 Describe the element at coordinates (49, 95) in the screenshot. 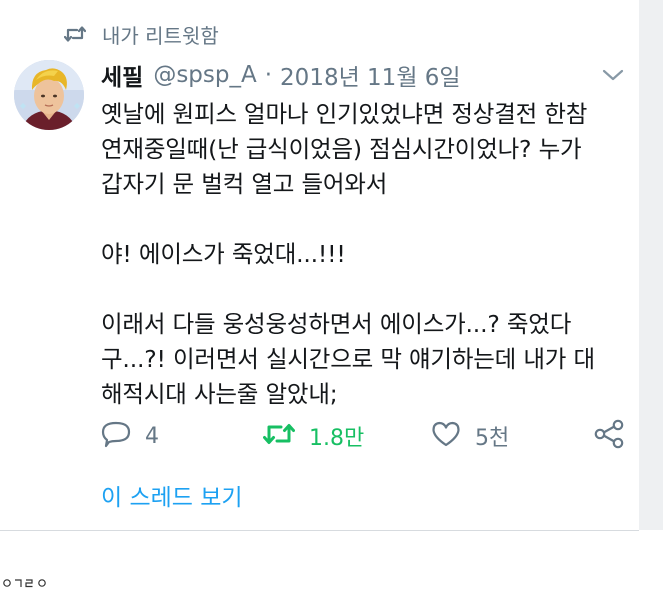

I see `avatar` at that location.